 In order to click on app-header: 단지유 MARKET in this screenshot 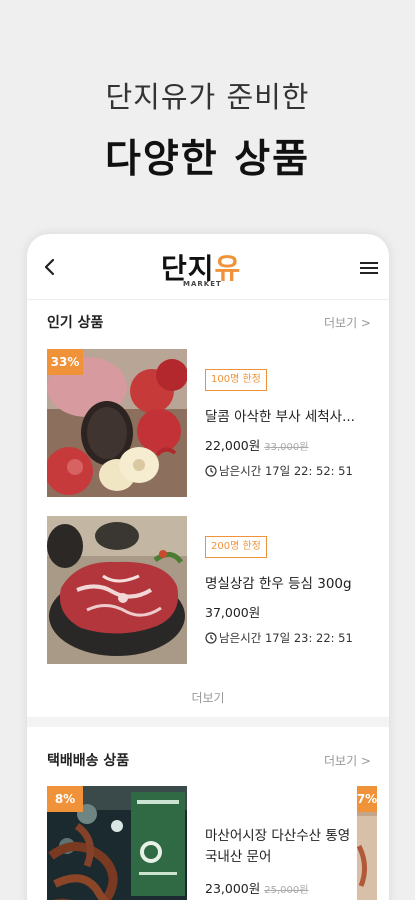, I will do `click(208, 267)`.